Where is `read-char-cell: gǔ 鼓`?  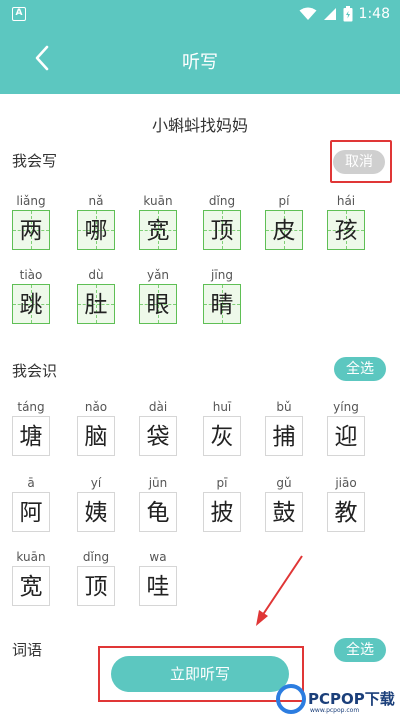 read-char-cell: gǔ 鼓 is located at coordinates (284, 504).